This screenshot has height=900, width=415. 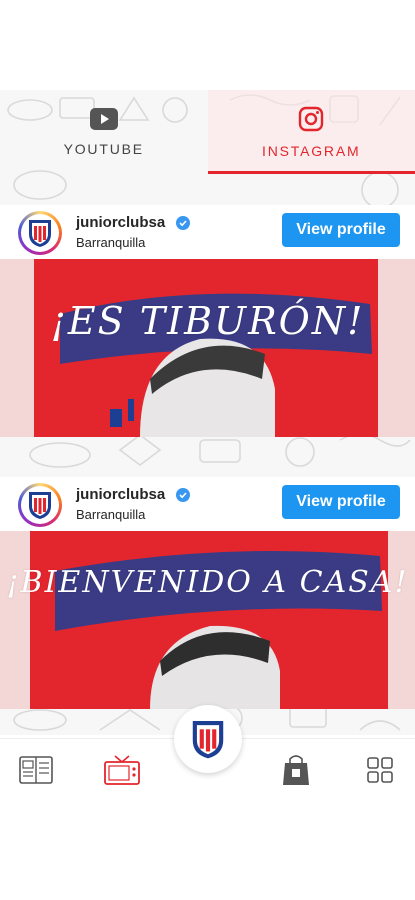 I want to click on post-image-caption: ¡ES TIBURÓN!, so click(x=207, y=321).